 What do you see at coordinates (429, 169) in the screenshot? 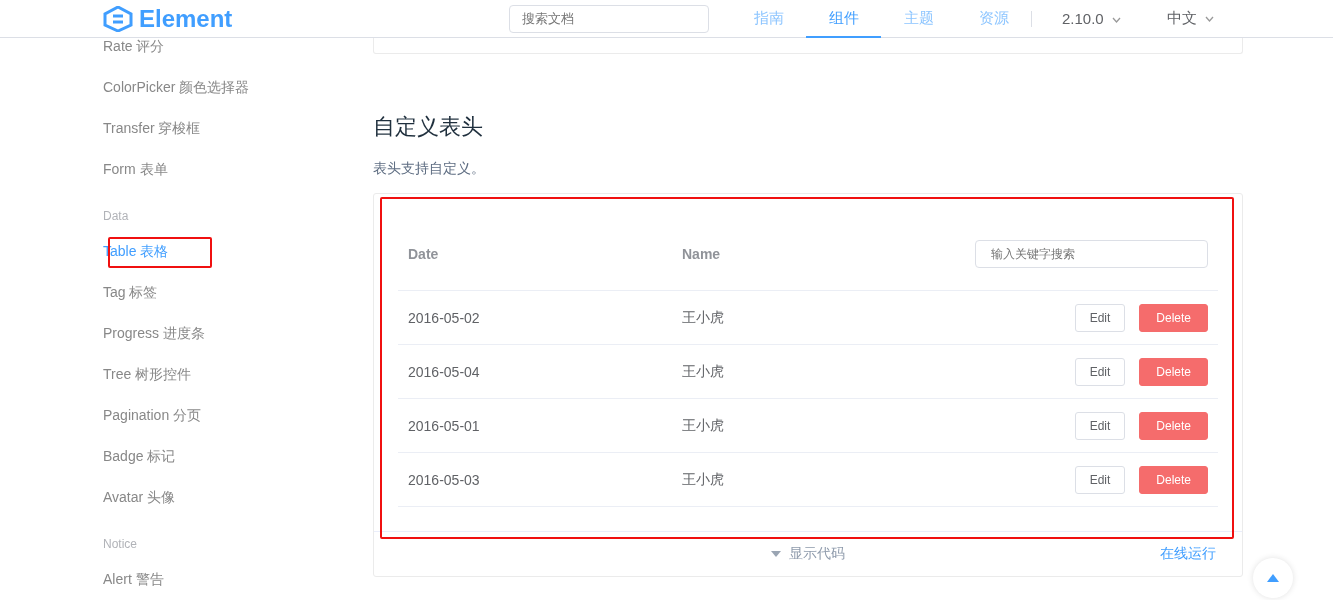
I see `section-description: 表头支持自定义。` at bounding box center [429, 169].